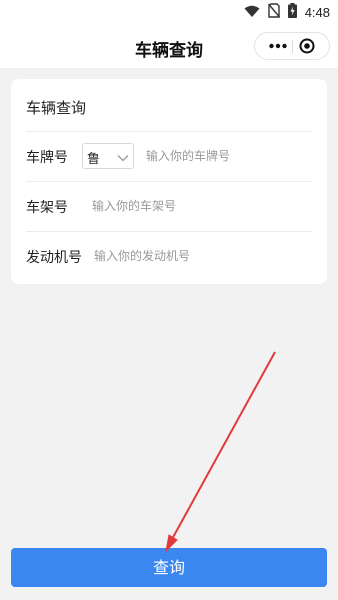 The height and width of the screenshot is (600, 338). Describe the element at coordinates (47, 208) in the screenshot. I see `frame-label: 车架号` at that location.